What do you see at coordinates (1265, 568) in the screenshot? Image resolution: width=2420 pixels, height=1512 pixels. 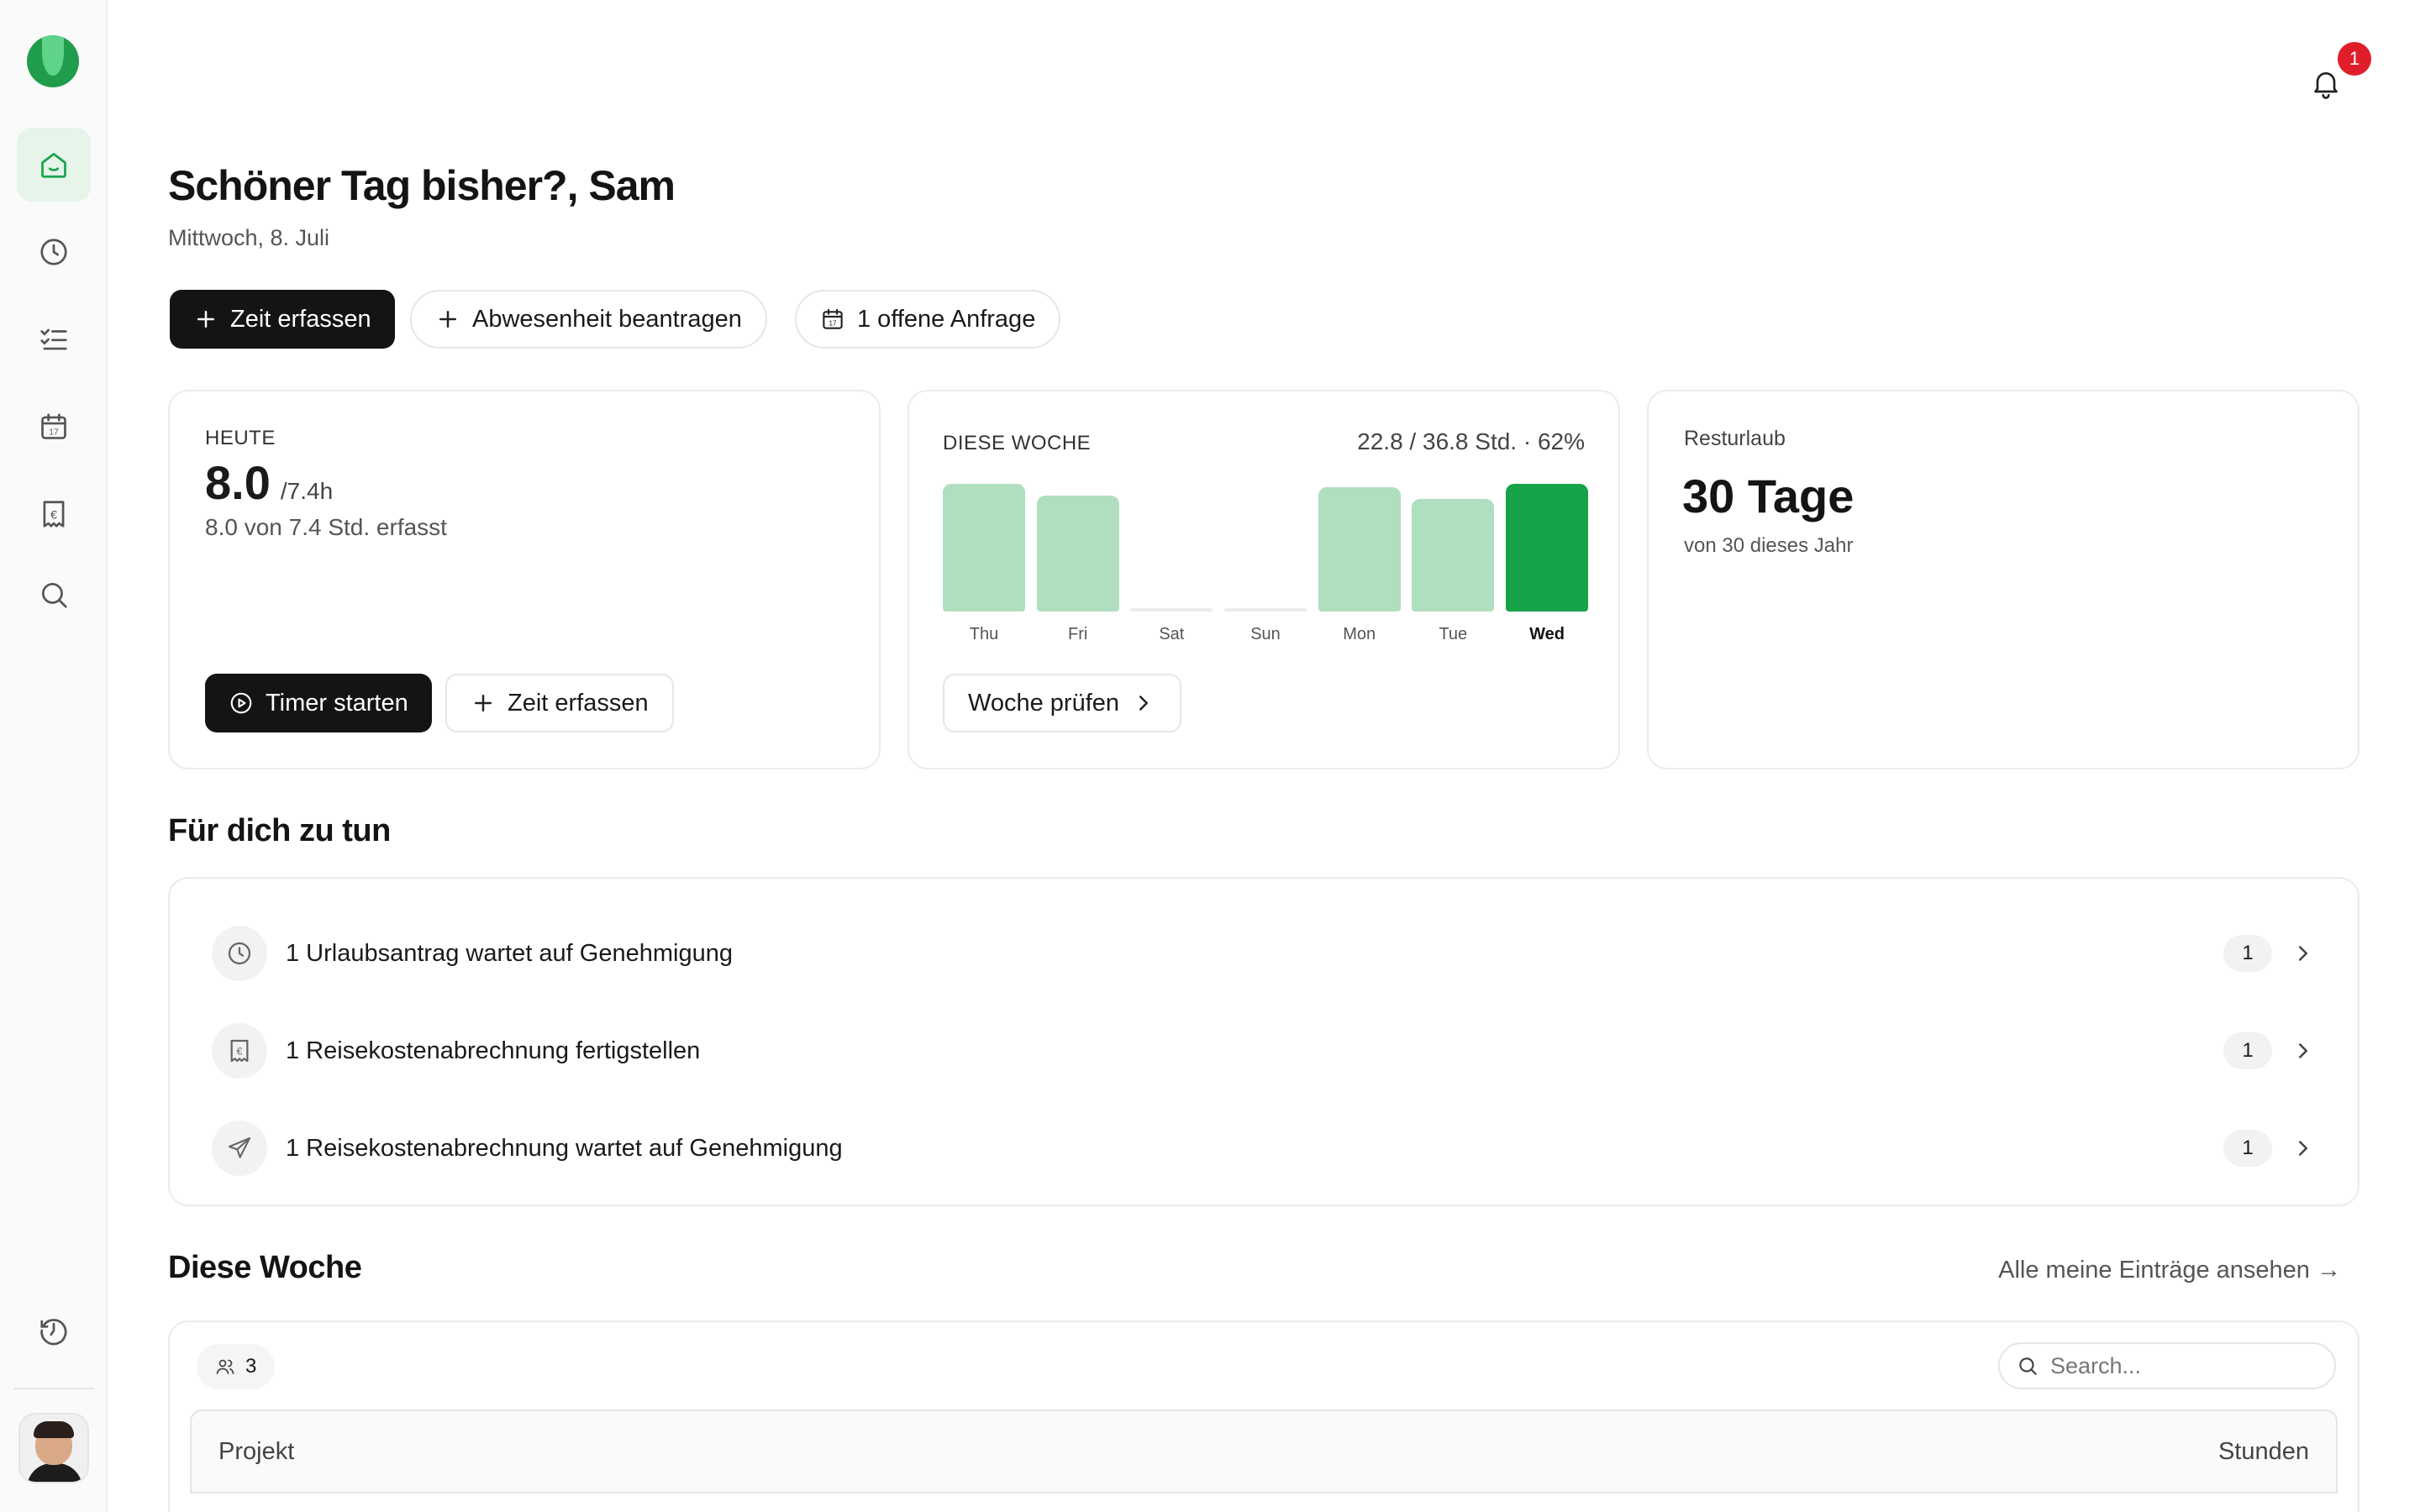 I see `week-chart: Thu Fri Sat Sun Mon Tue Wed` at bounding box center [1265, 568].